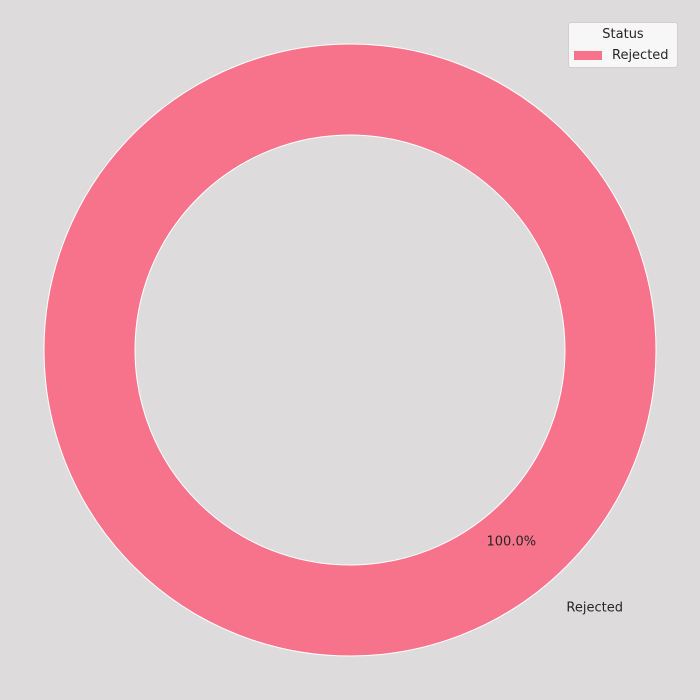 This screenshot has width=700, height=700. Describe the element at coordinates (623, 34) in the screenshot. I see `legend-title: Status` at that location.